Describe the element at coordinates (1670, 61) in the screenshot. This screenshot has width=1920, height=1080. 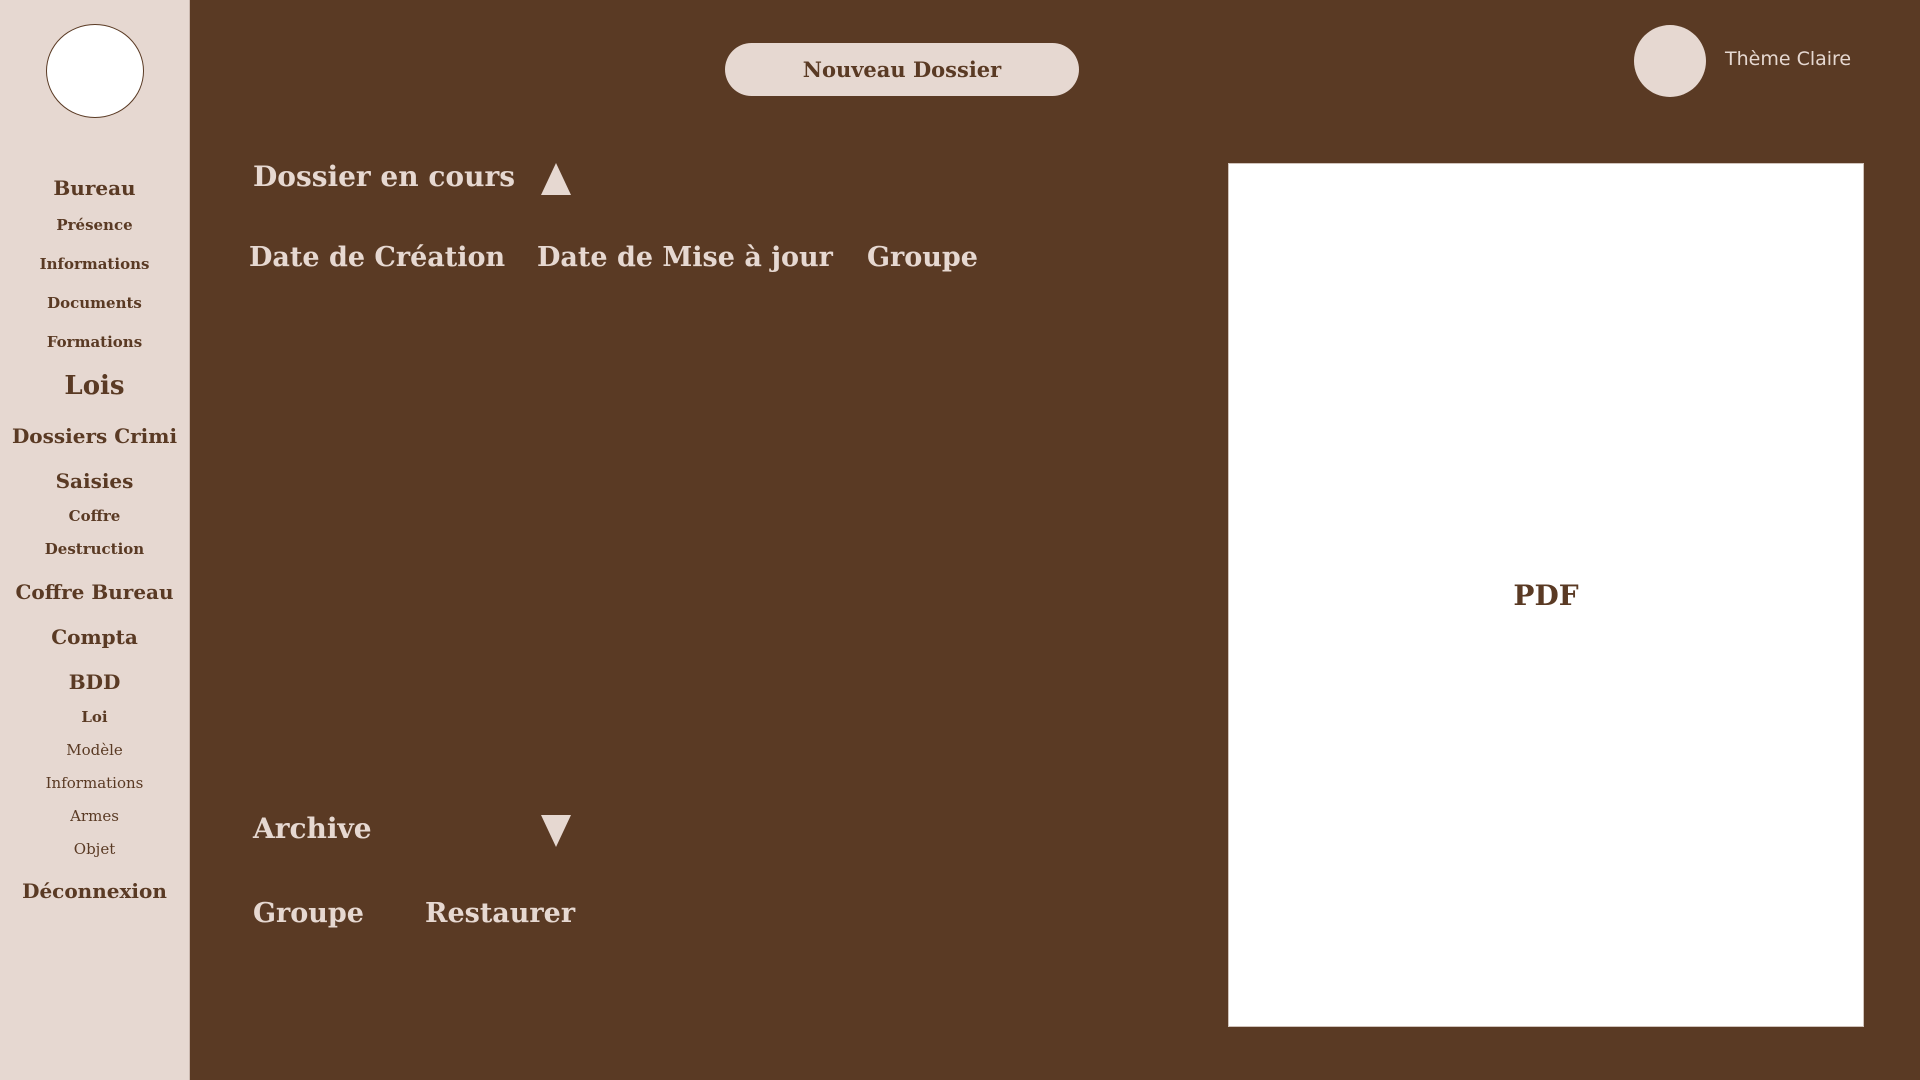
I see `theme-toggle-button` at that location.